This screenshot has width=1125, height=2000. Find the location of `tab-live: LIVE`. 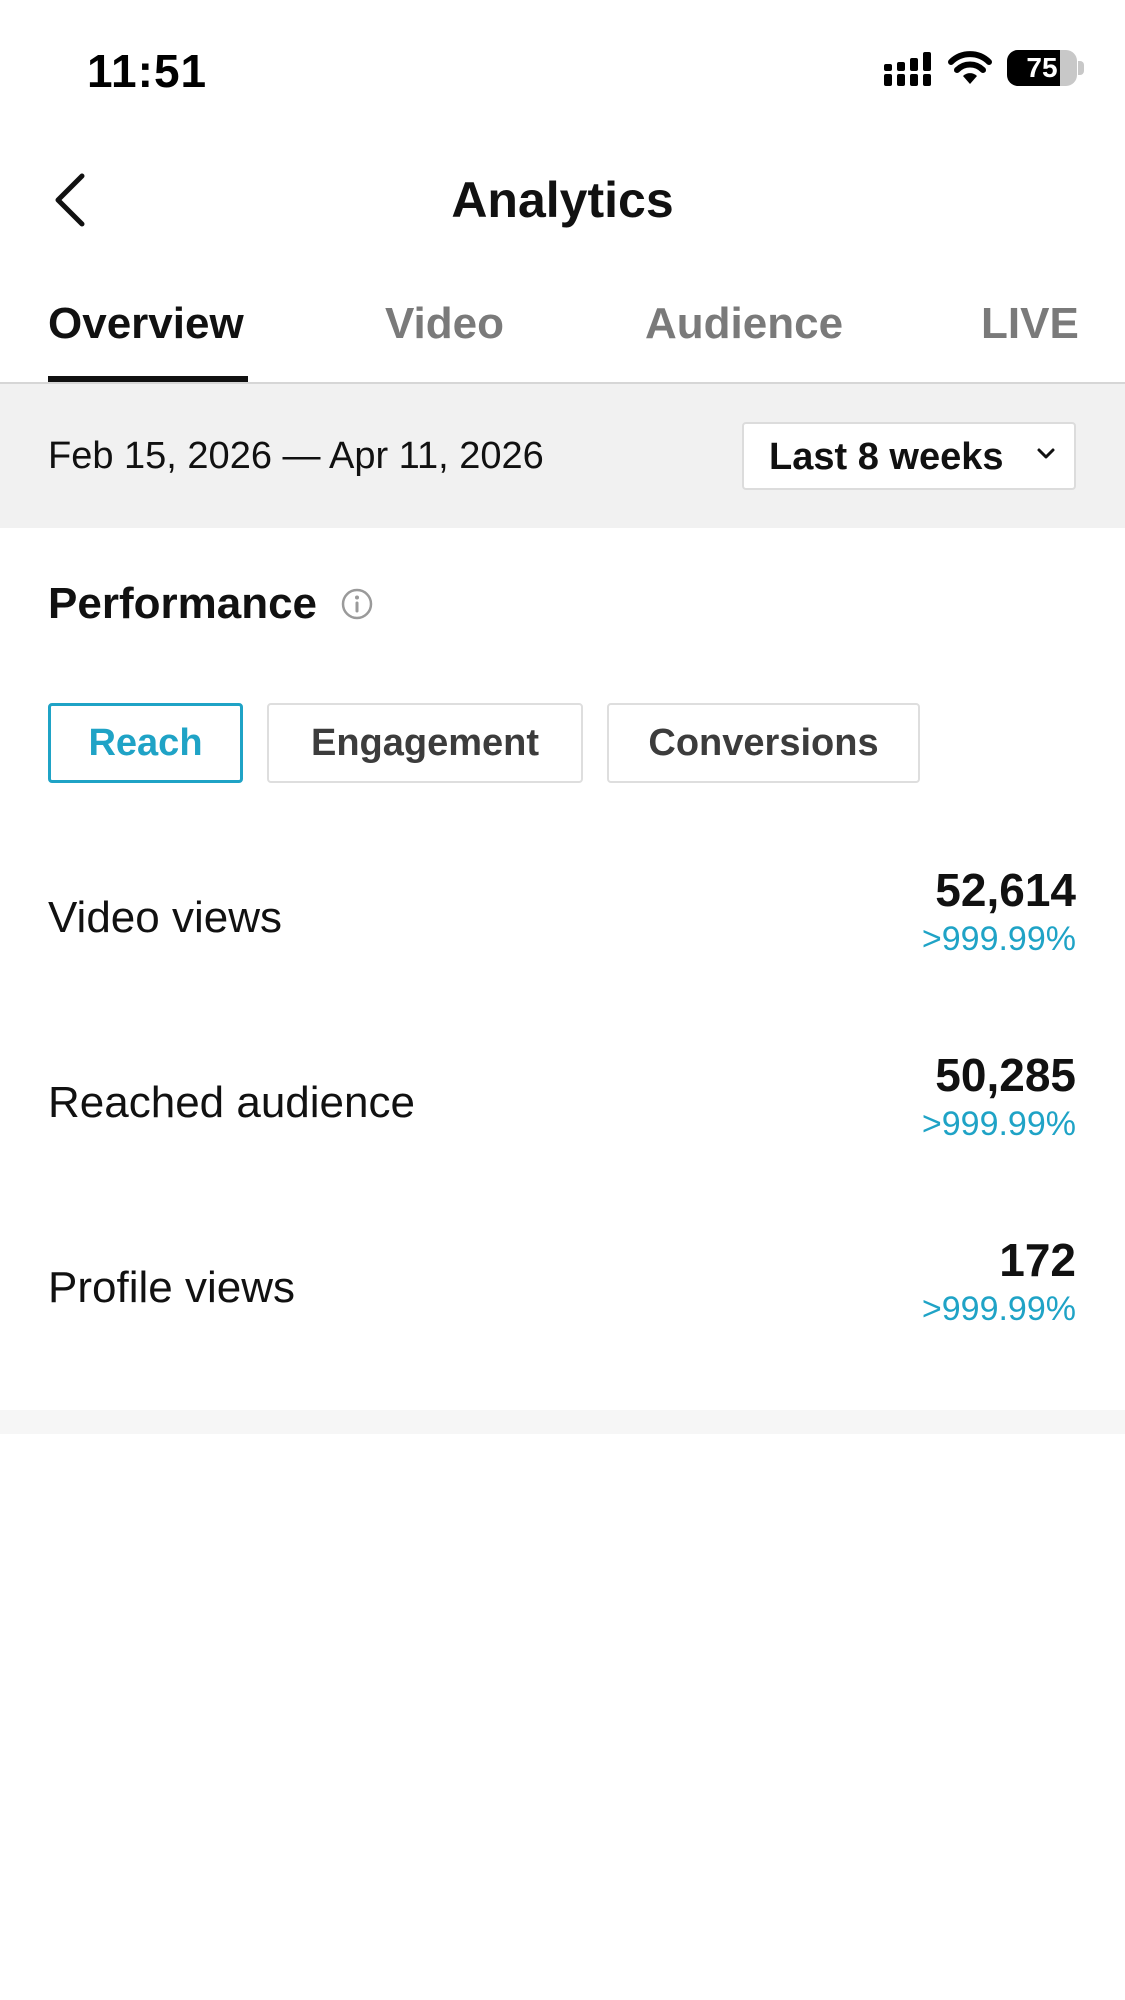

tab-live: LIVE is located at coordinates (1030, 324).